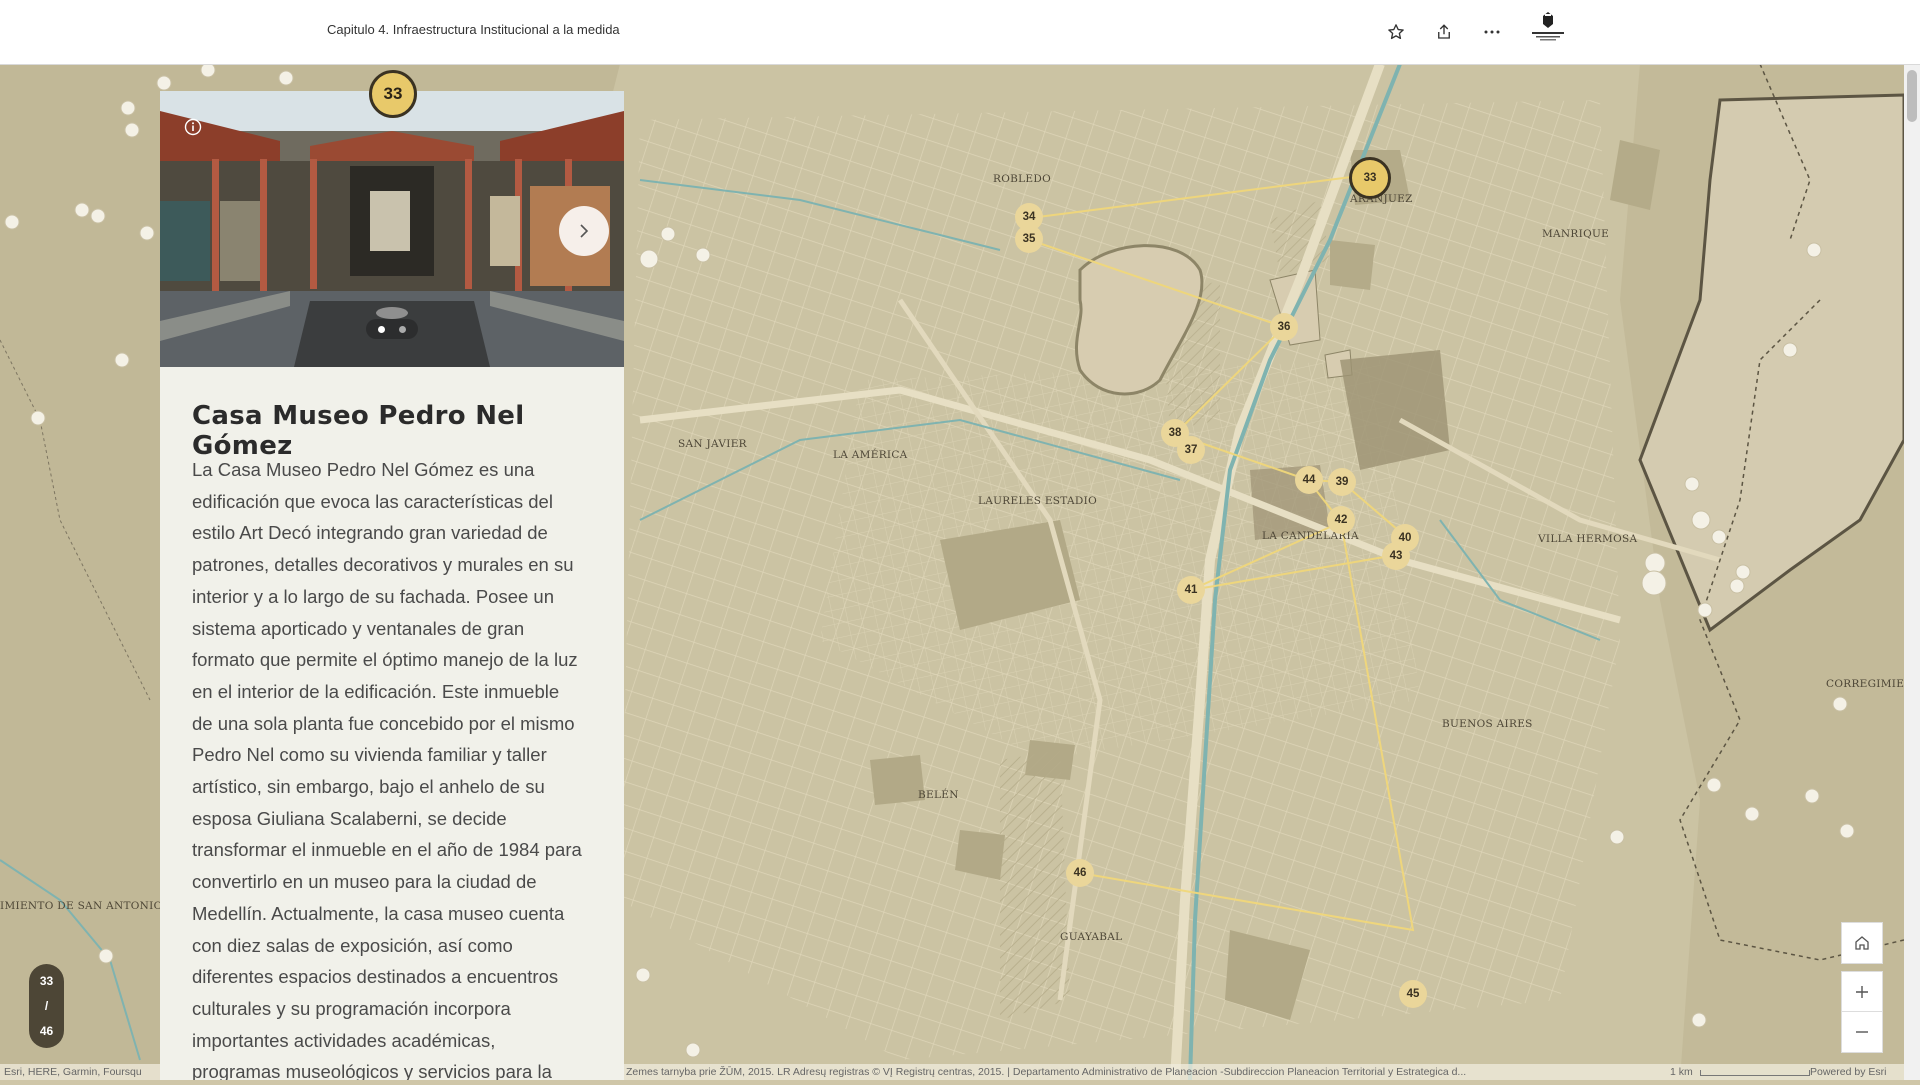 Image resolution: width=1920 pixels, height=1085 pixels. I want to click on scale-bar, so click(1755, 1073).